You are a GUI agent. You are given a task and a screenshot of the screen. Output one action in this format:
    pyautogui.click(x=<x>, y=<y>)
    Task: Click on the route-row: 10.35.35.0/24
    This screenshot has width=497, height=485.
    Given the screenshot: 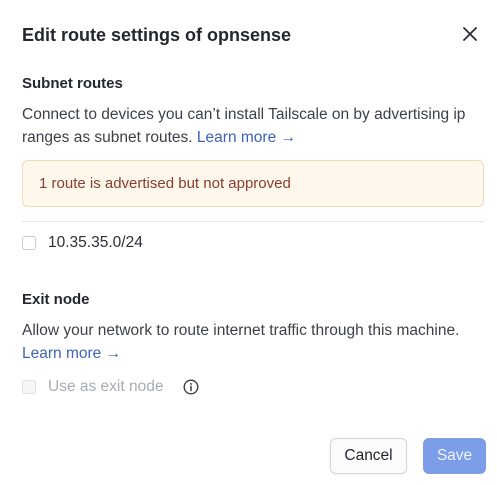 What is the action you would take?
    pyautogui.click(x=82, y=243)
    